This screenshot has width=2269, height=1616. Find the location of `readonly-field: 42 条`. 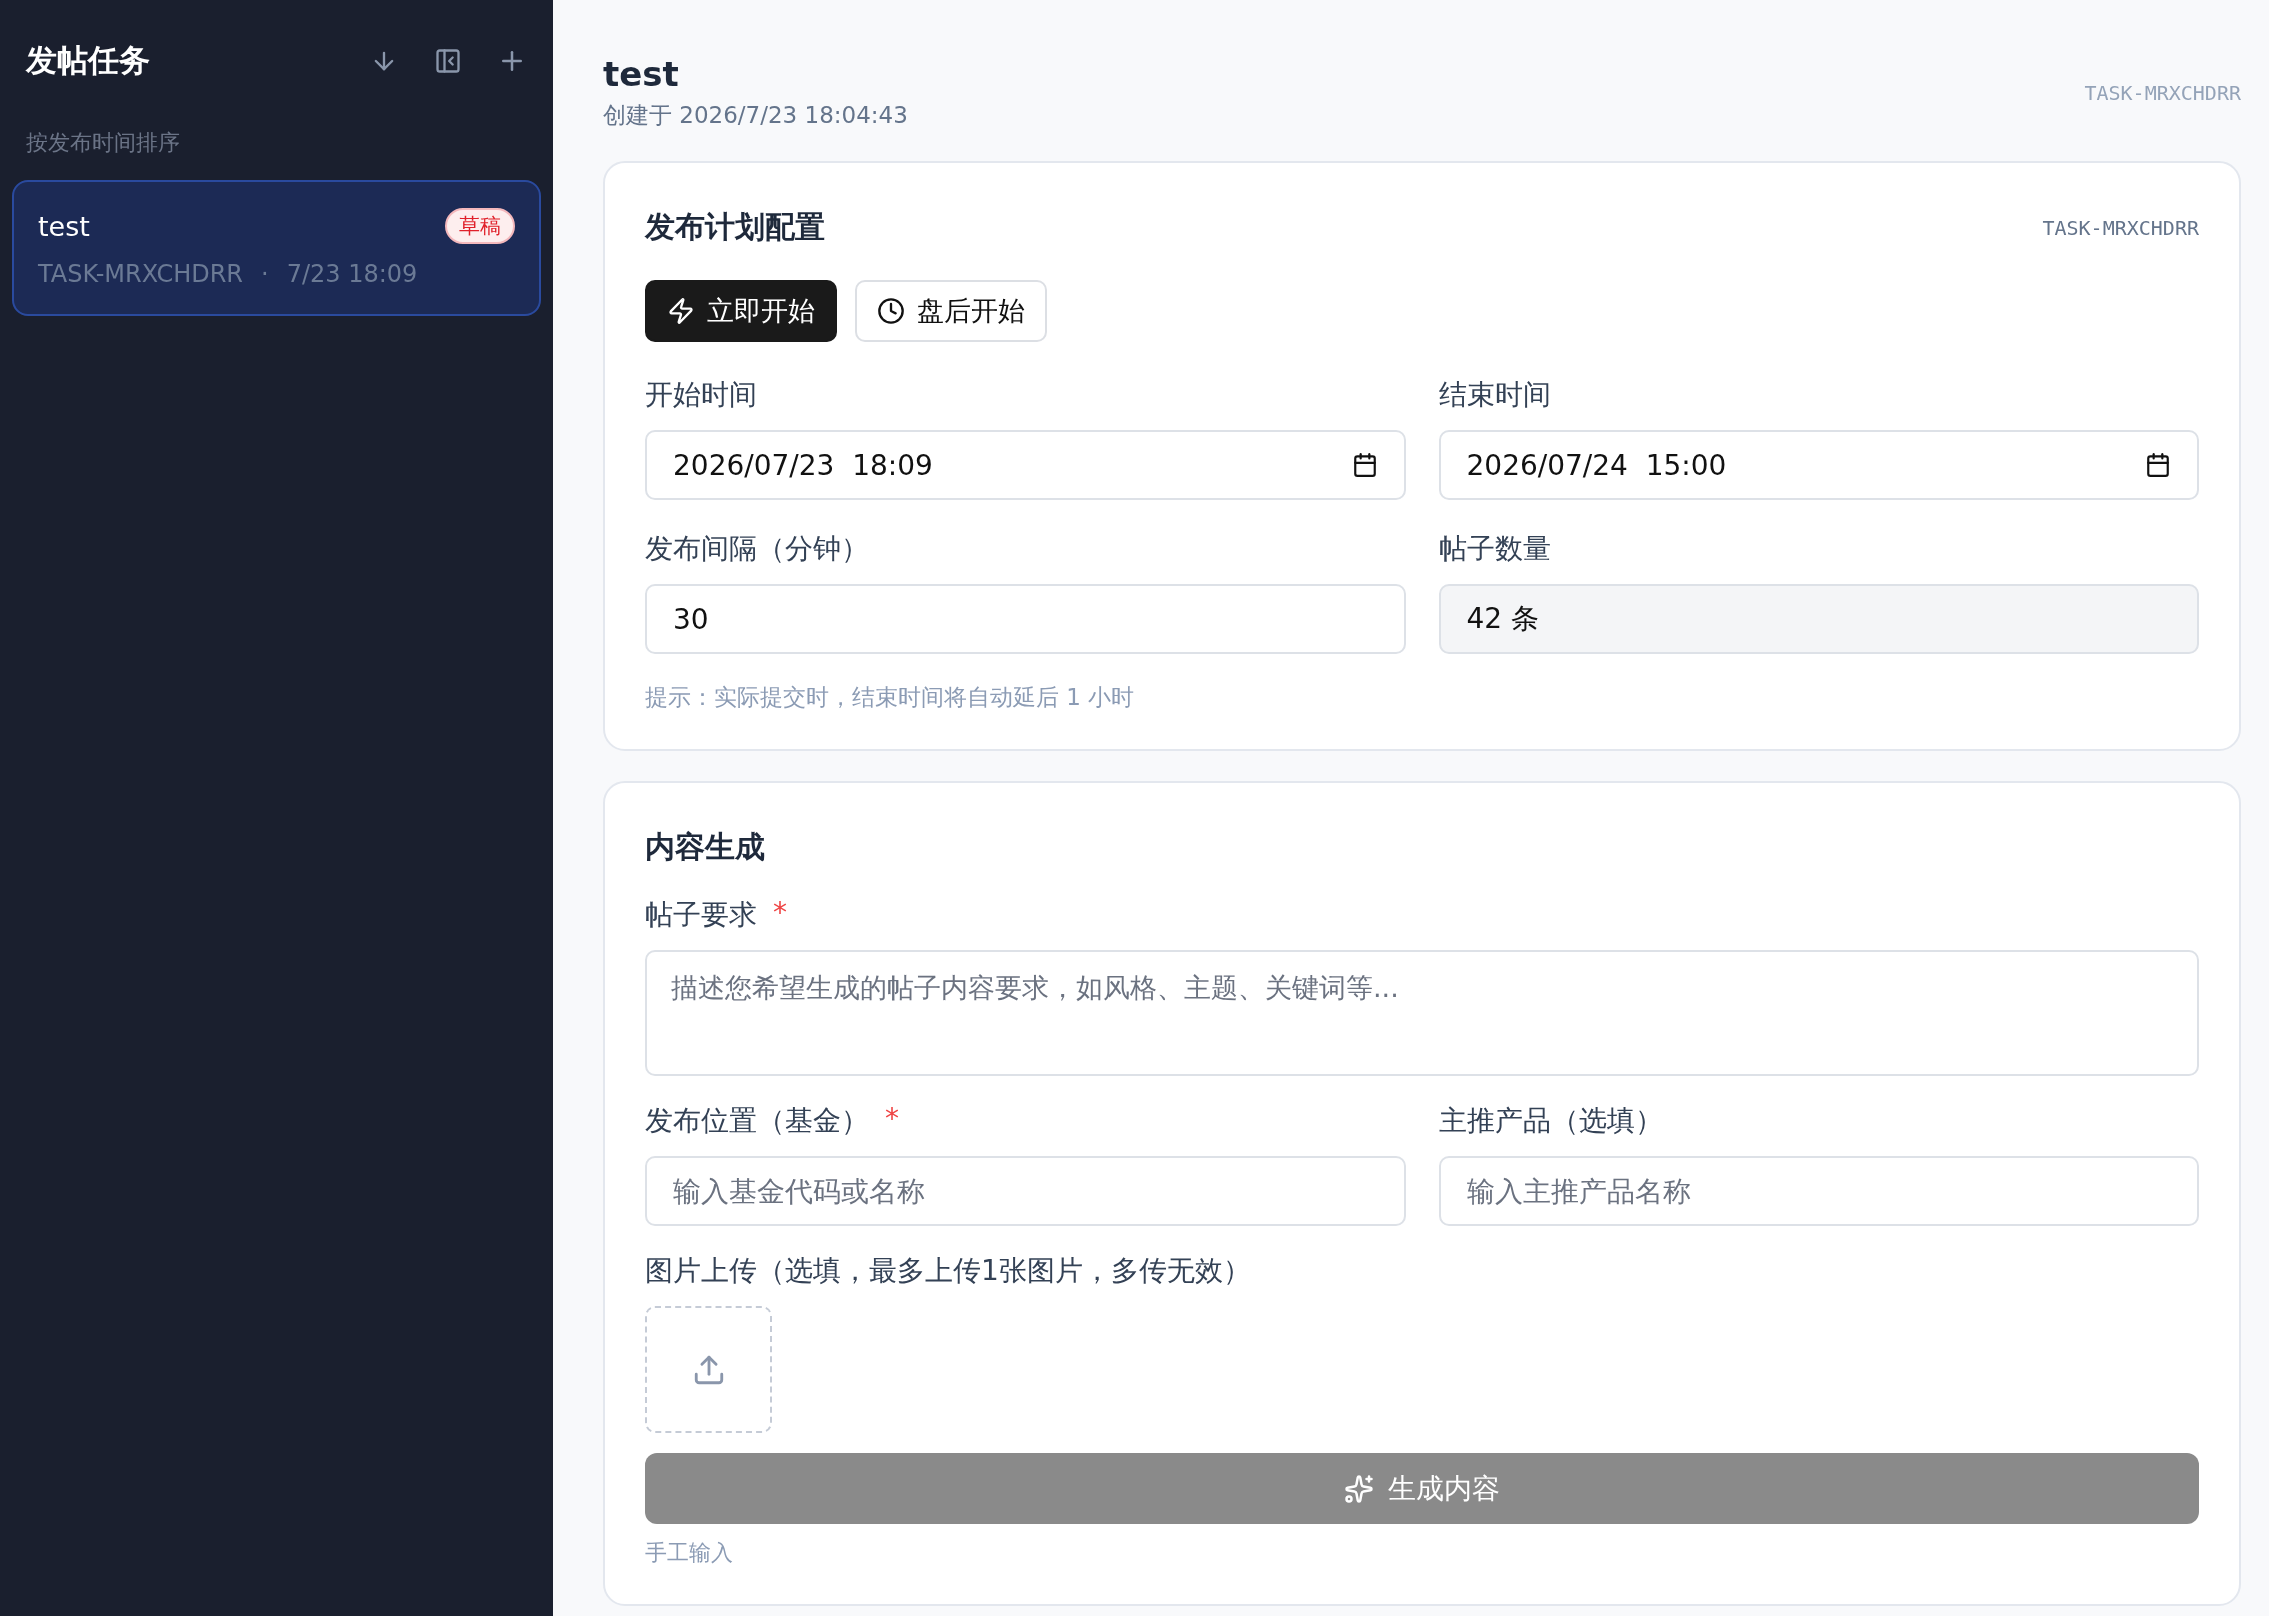

readonly-field: 42 条 is located at coordinates (1818, 619).